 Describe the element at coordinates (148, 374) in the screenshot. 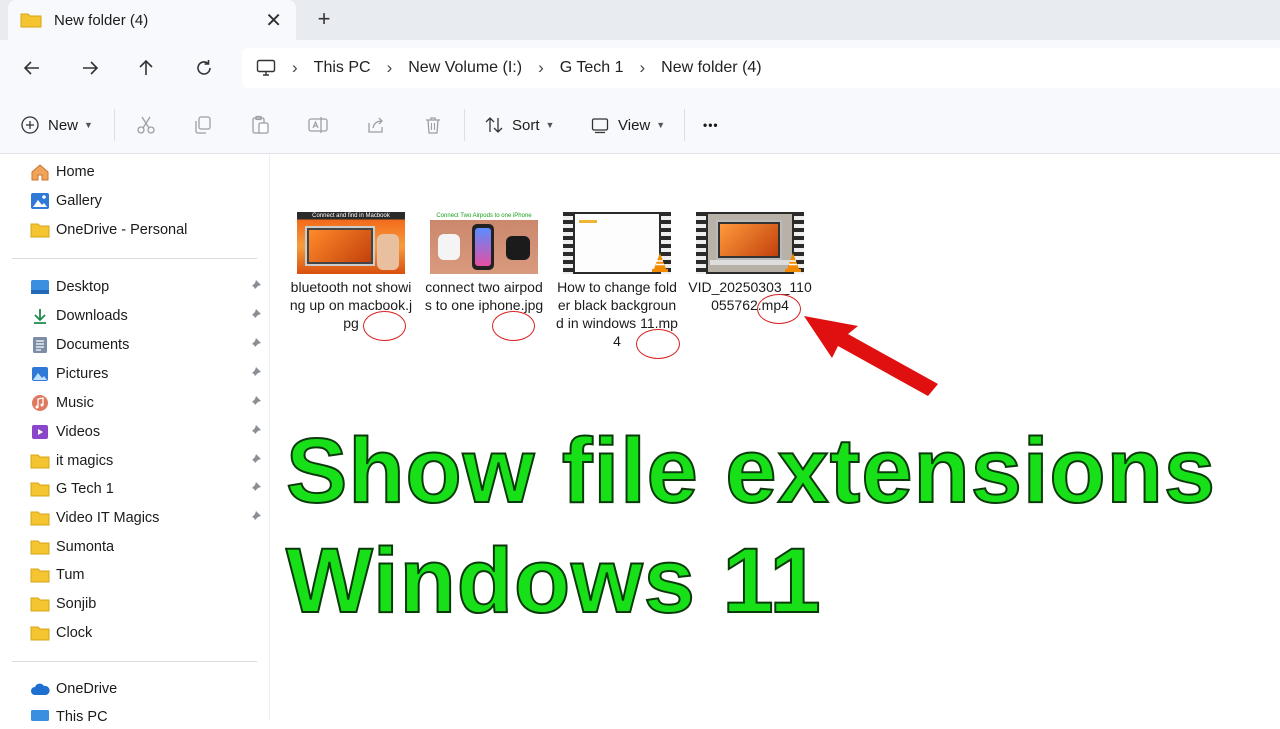

I see `sidebar-item-pictures: Pictures` at that location.